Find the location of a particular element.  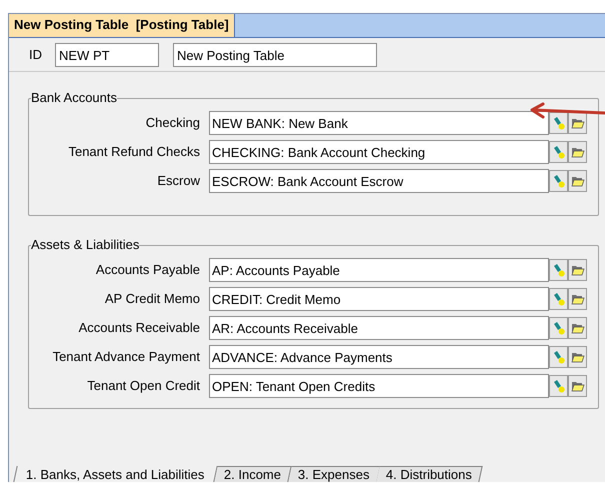

field-label: AP Credit Memo is located at coordinates (152, 299).